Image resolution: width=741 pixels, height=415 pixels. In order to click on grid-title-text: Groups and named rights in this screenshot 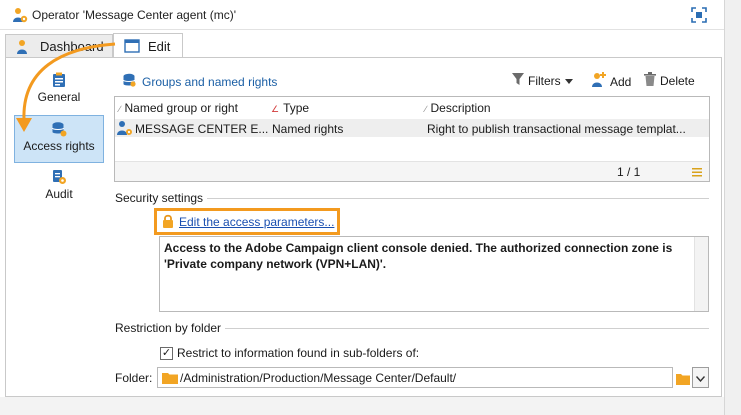, I will do `click(210, 81)`.